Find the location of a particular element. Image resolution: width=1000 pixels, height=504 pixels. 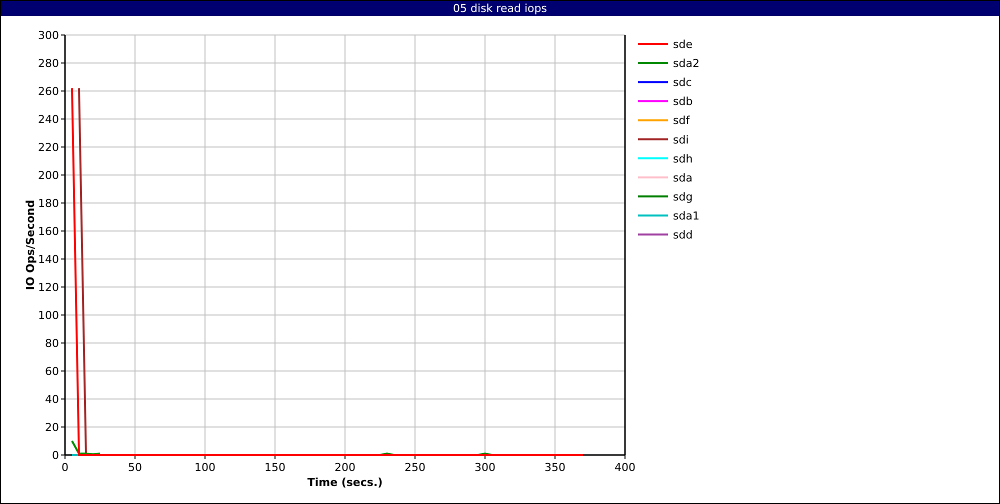

tick-label: 160 is located at coordinates (48, 231).